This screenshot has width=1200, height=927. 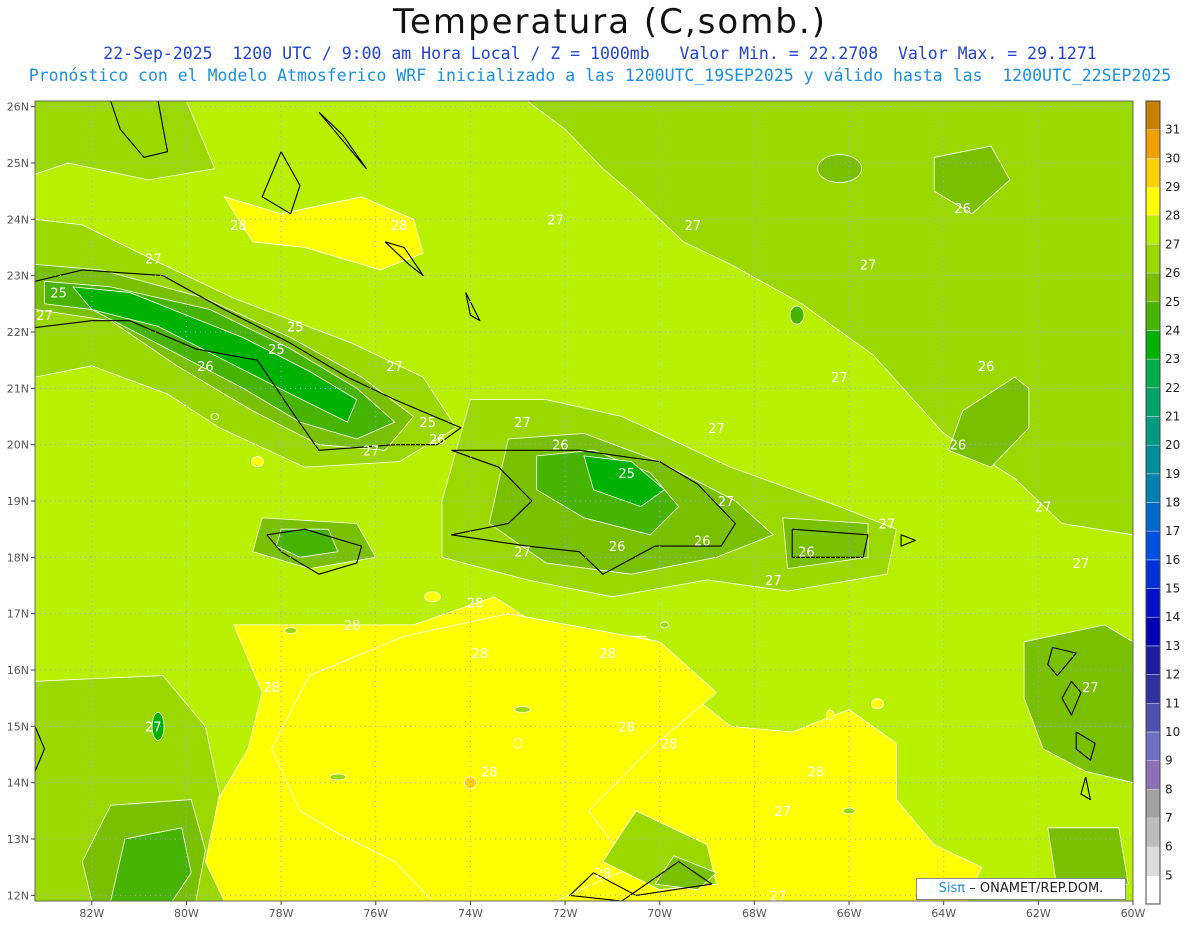 What do you see at coordinates (1036, 888) in the screenshot?
I see `credit-text: – ONAMET/REP.DOM.` at bounding box center [1036, 888].